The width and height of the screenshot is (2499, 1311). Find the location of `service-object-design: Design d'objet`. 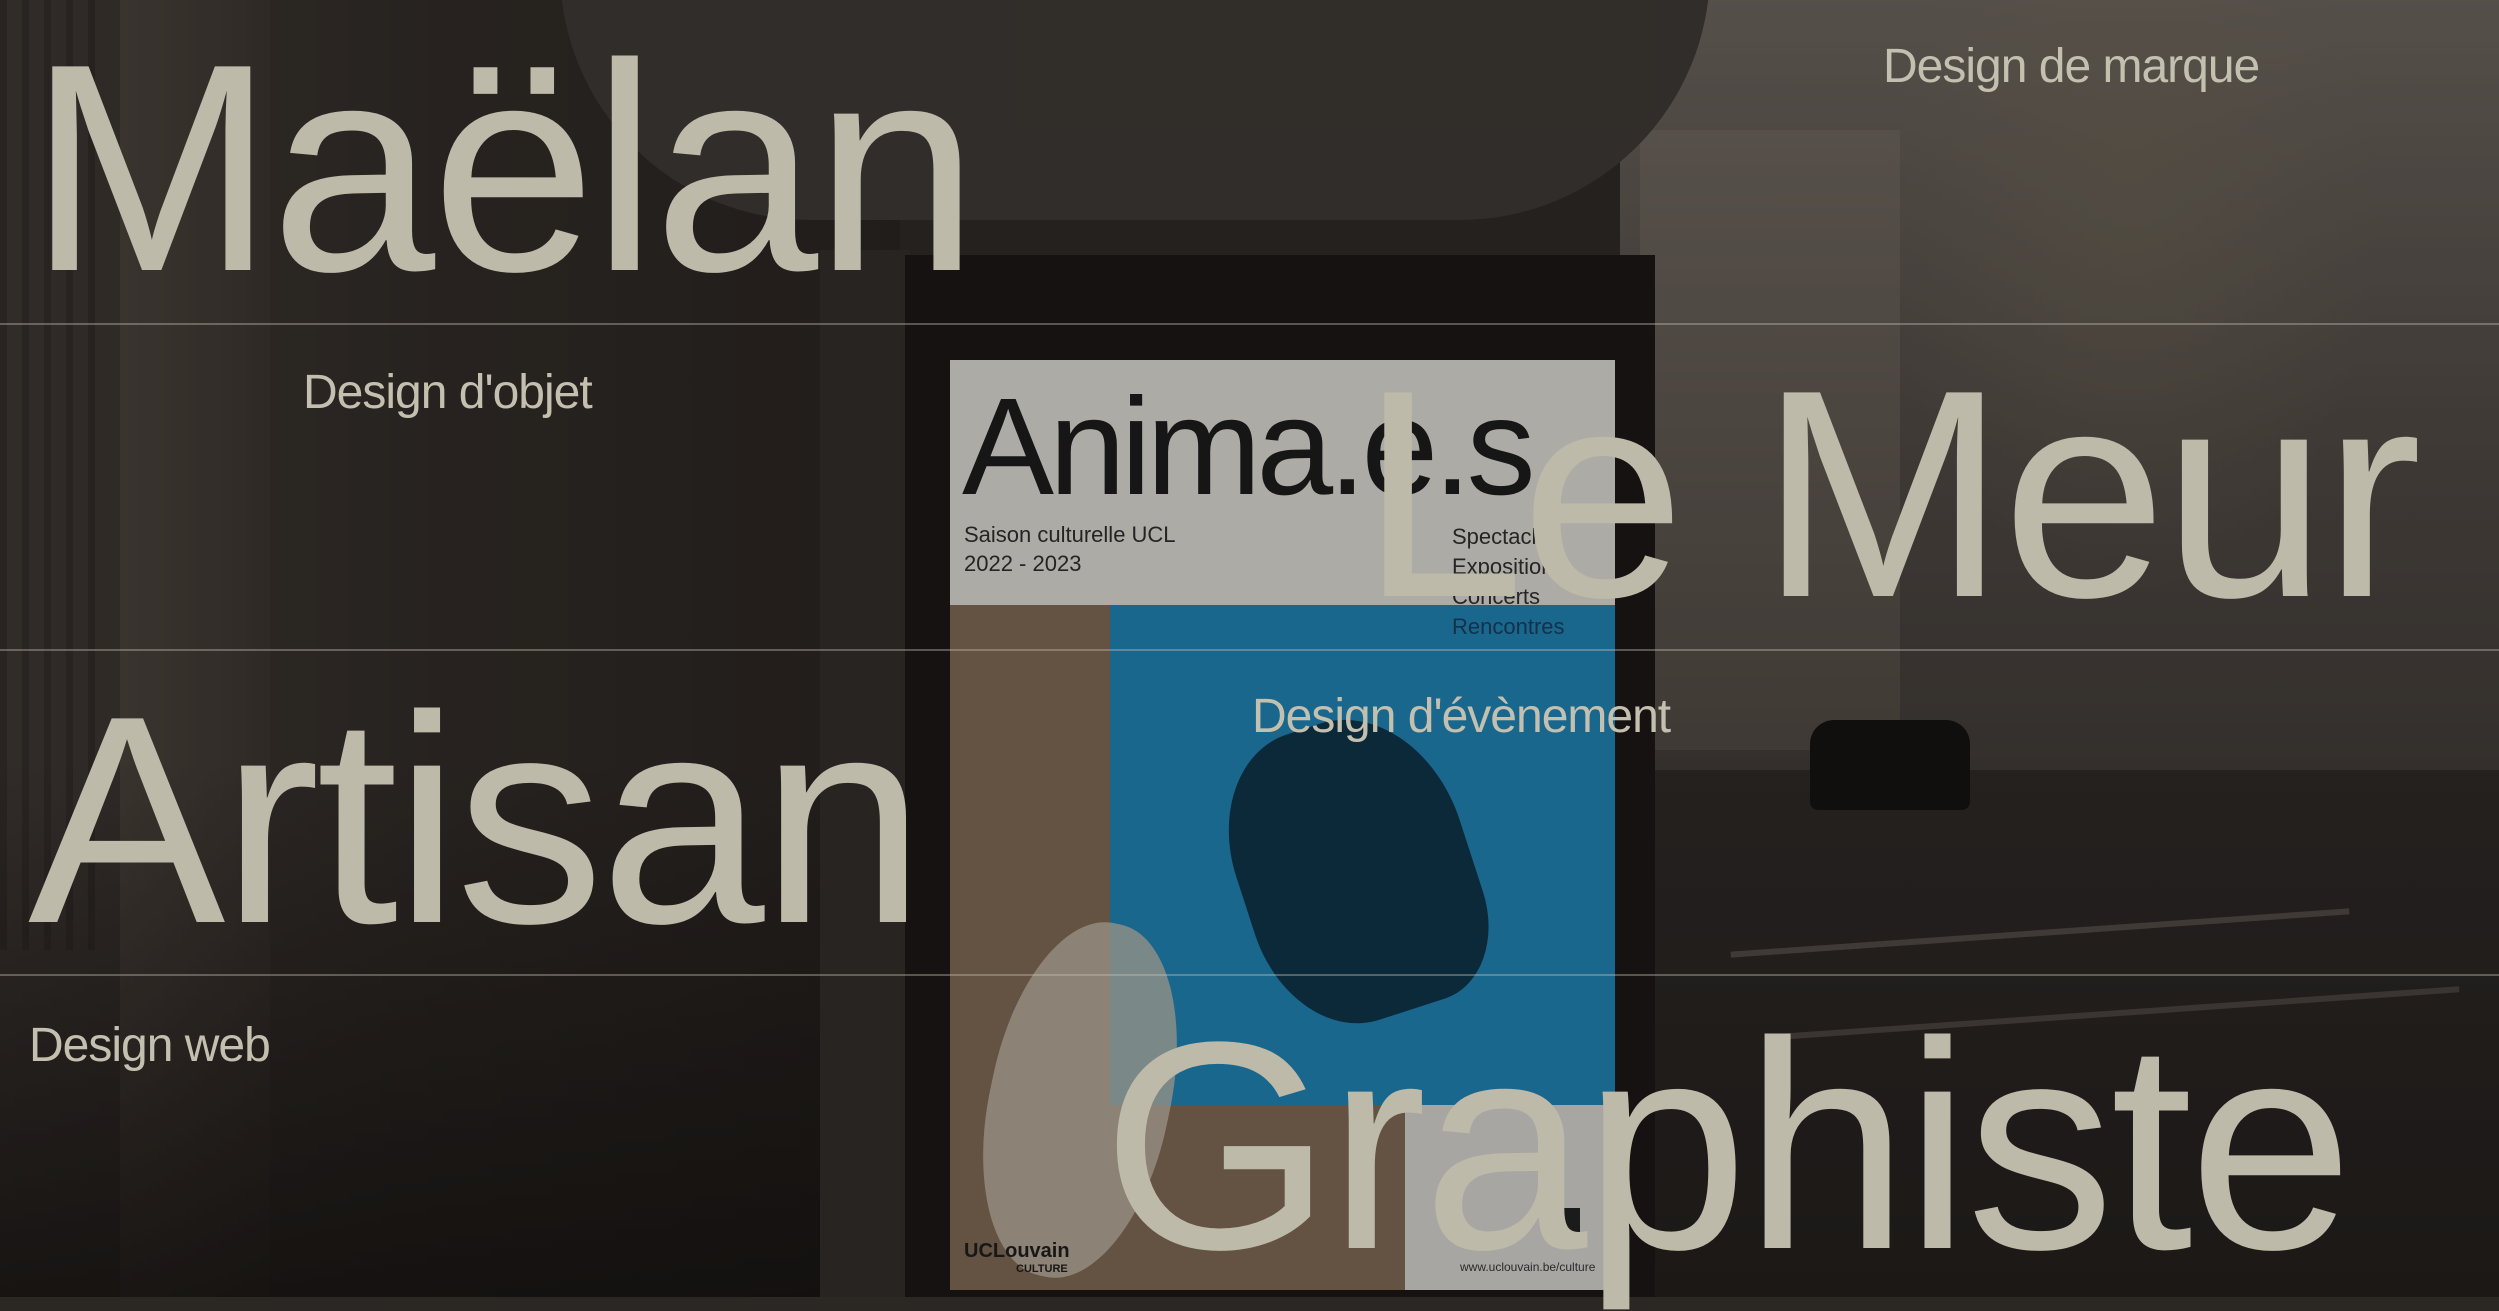

service-object-design: Design d'objet is located at coordinates (448, 393).